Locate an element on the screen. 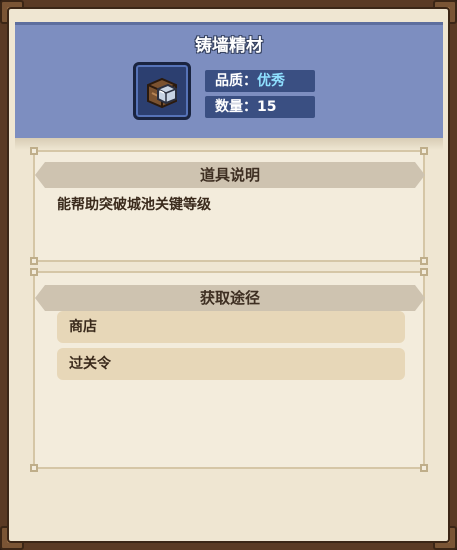 This screenshot has width=457, height=550. quality-row: 品质：优秀 is located at coordinates (260, 81).